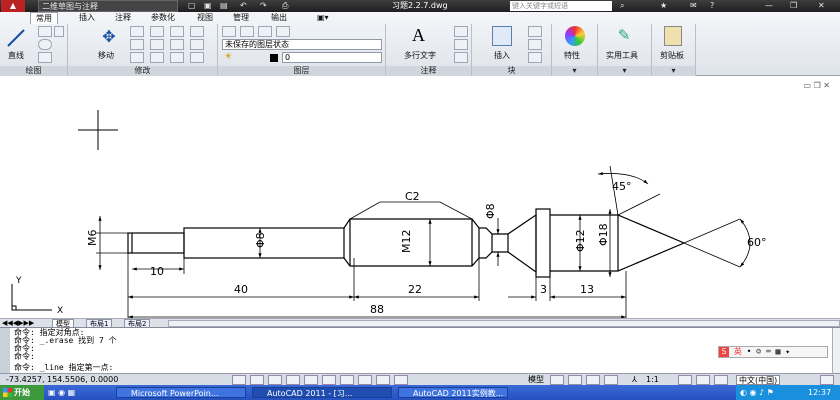 This screenshot has width=840, height=400. Describe the element at coordinates (197, 57) in the screenshot. I see `modify-more-icon` at that location.